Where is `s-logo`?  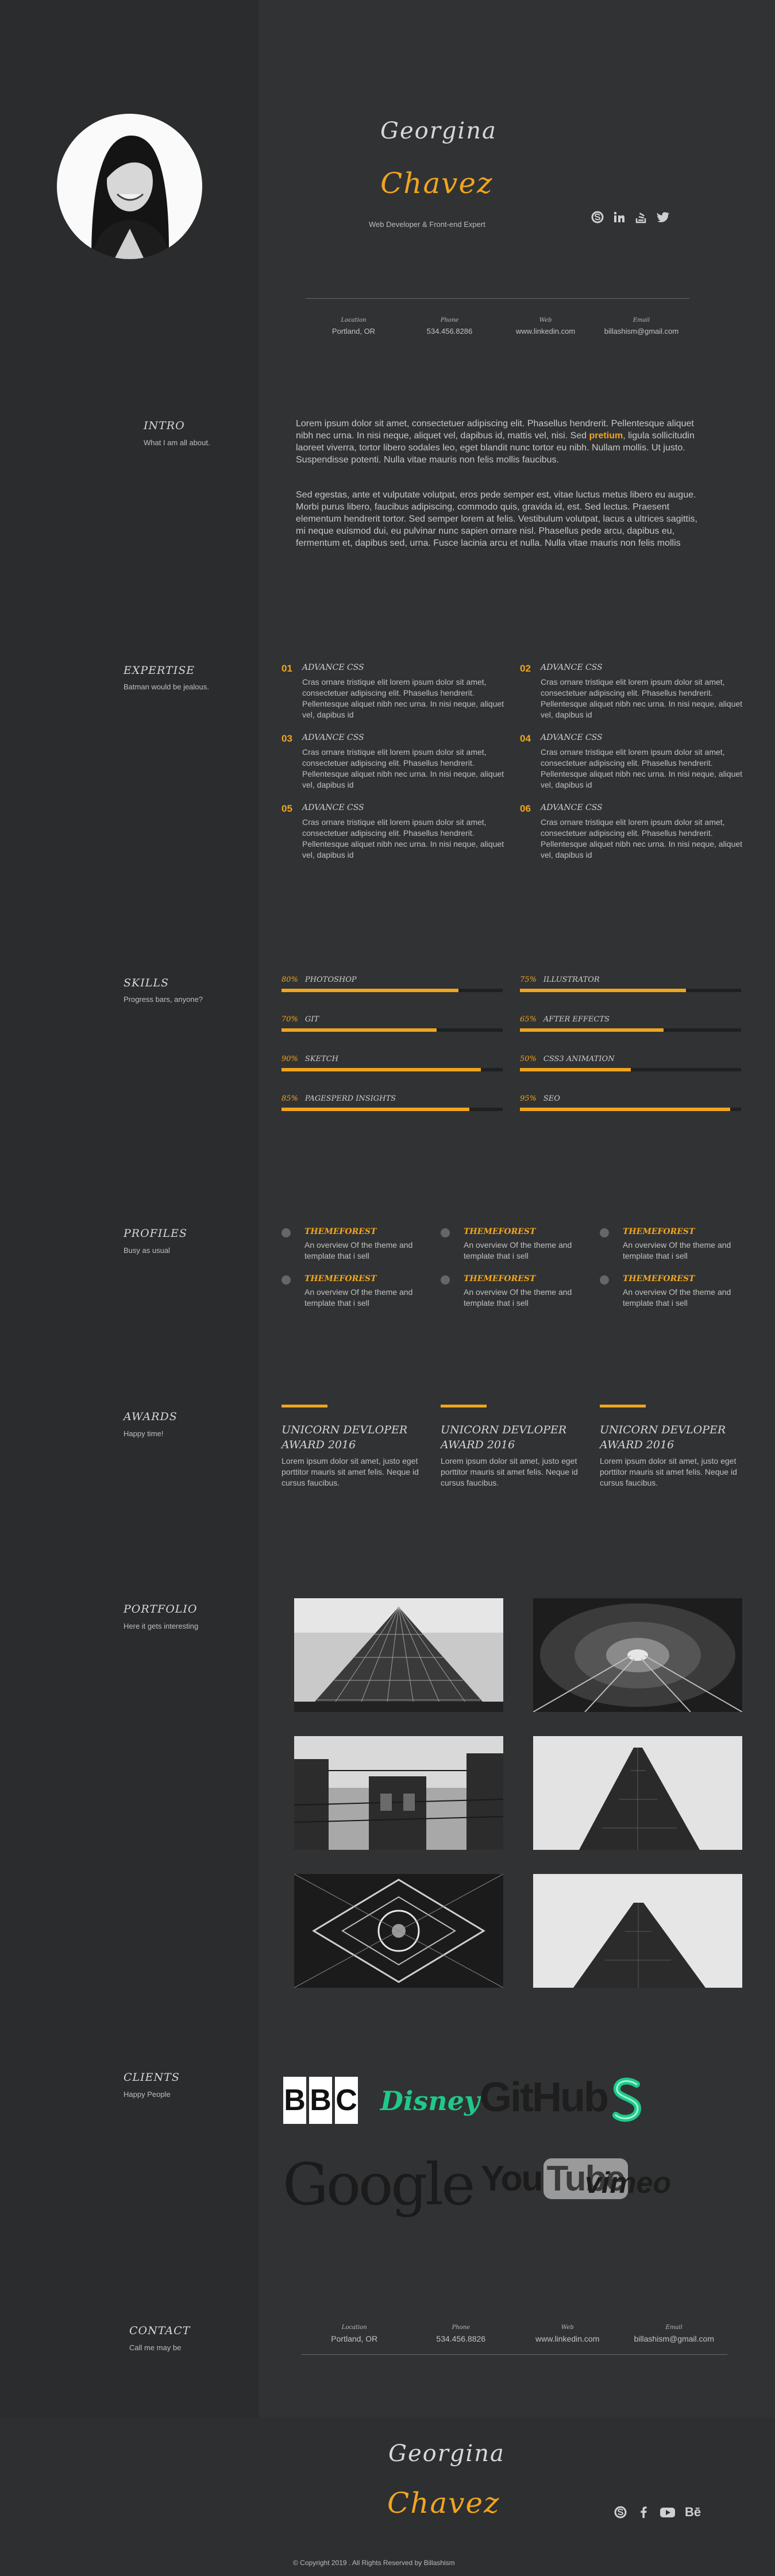 s-logo is located at coordinates (628, 2100).